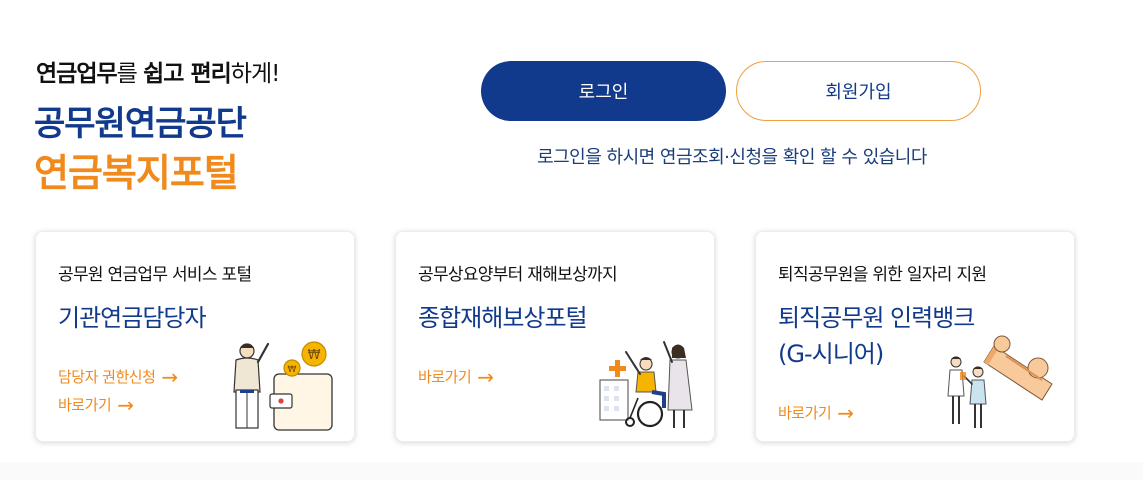 This screenshot has height=480, width=1143. I want to click on join-button: 회원가입, so click(858, 91).